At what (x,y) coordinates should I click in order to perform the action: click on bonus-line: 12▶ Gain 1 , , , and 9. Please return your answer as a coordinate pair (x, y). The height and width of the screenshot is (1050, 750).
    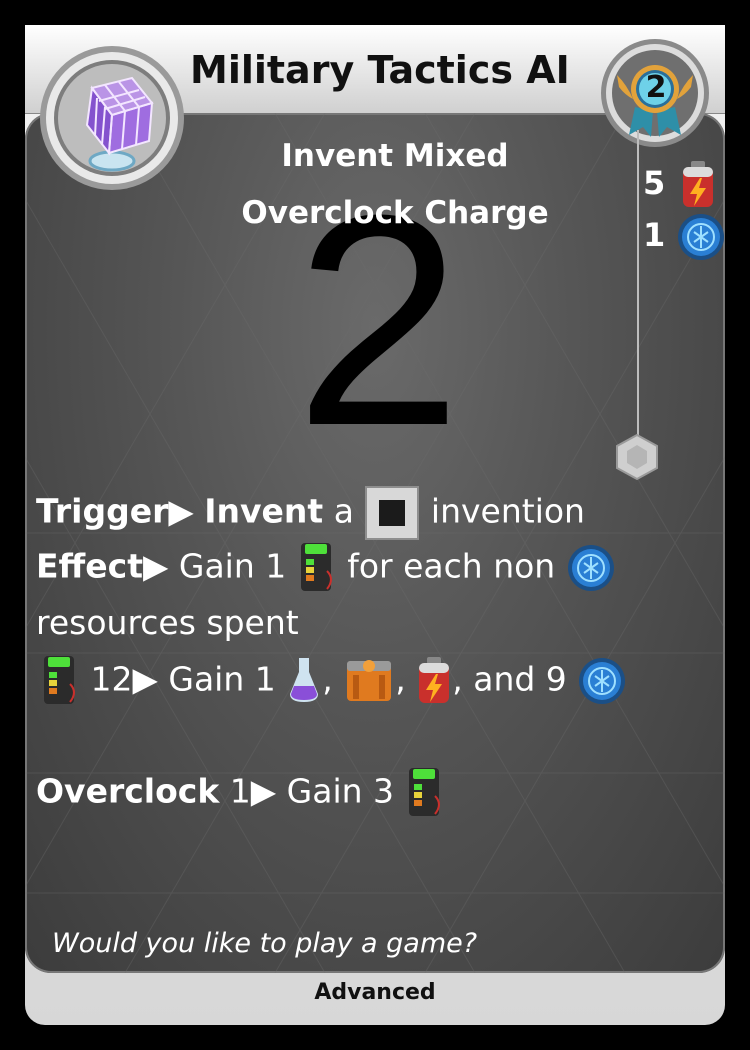
    Looking at the image, I should click on (331, 681).